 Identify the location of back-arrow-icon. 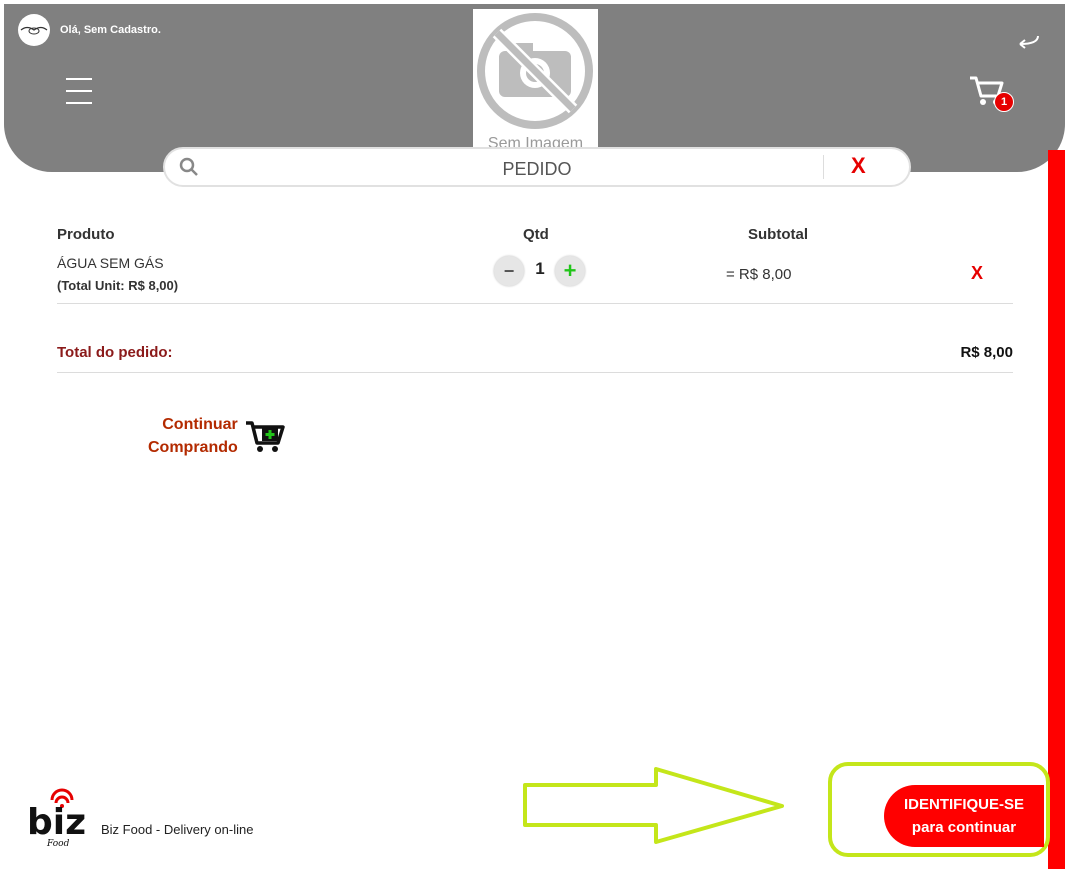
(1029, 40).